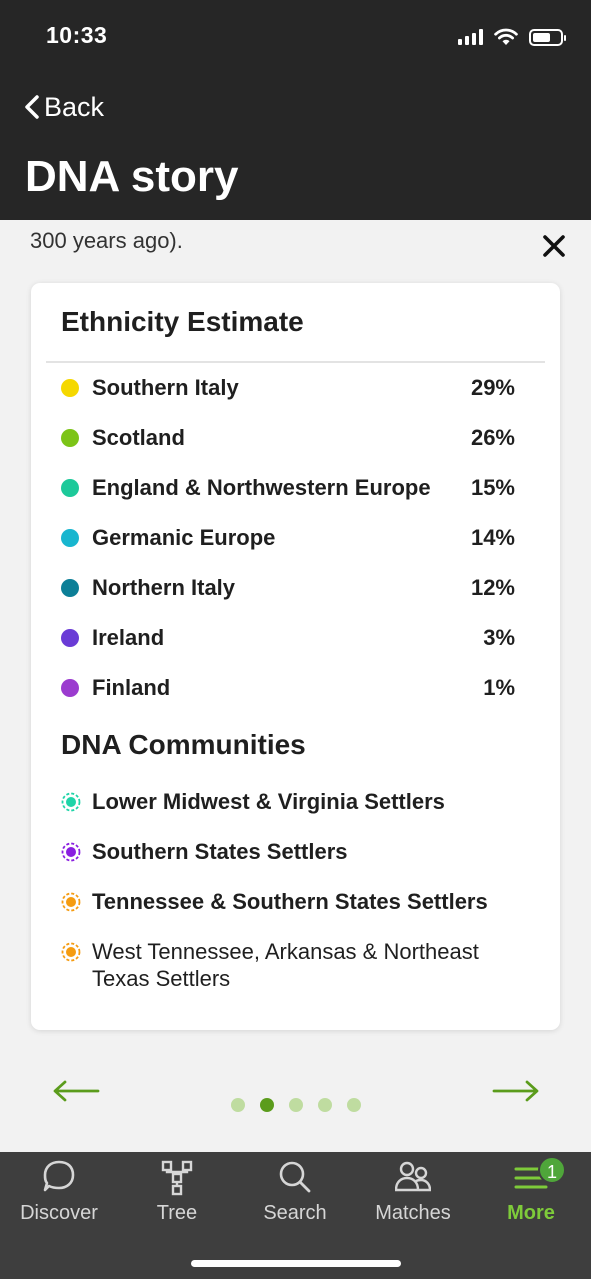  Describe the element at coordinates (492, 537) in the screenshot. I see `region-percent: 14%` at that location.